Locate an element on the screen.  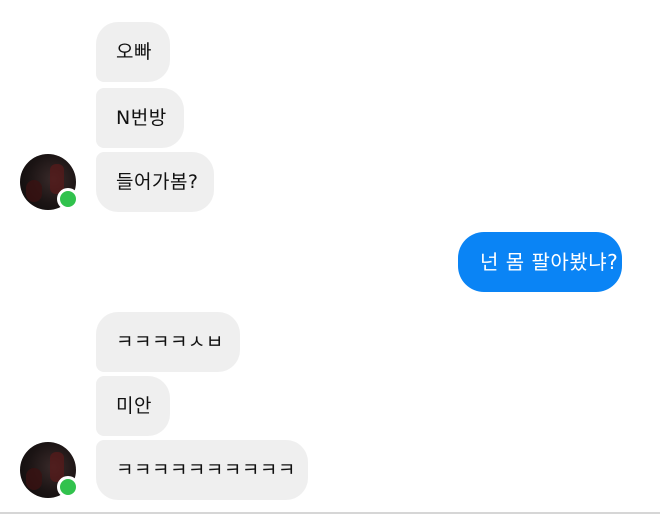
message-text: 미안 is located at coordinates (134, 405).